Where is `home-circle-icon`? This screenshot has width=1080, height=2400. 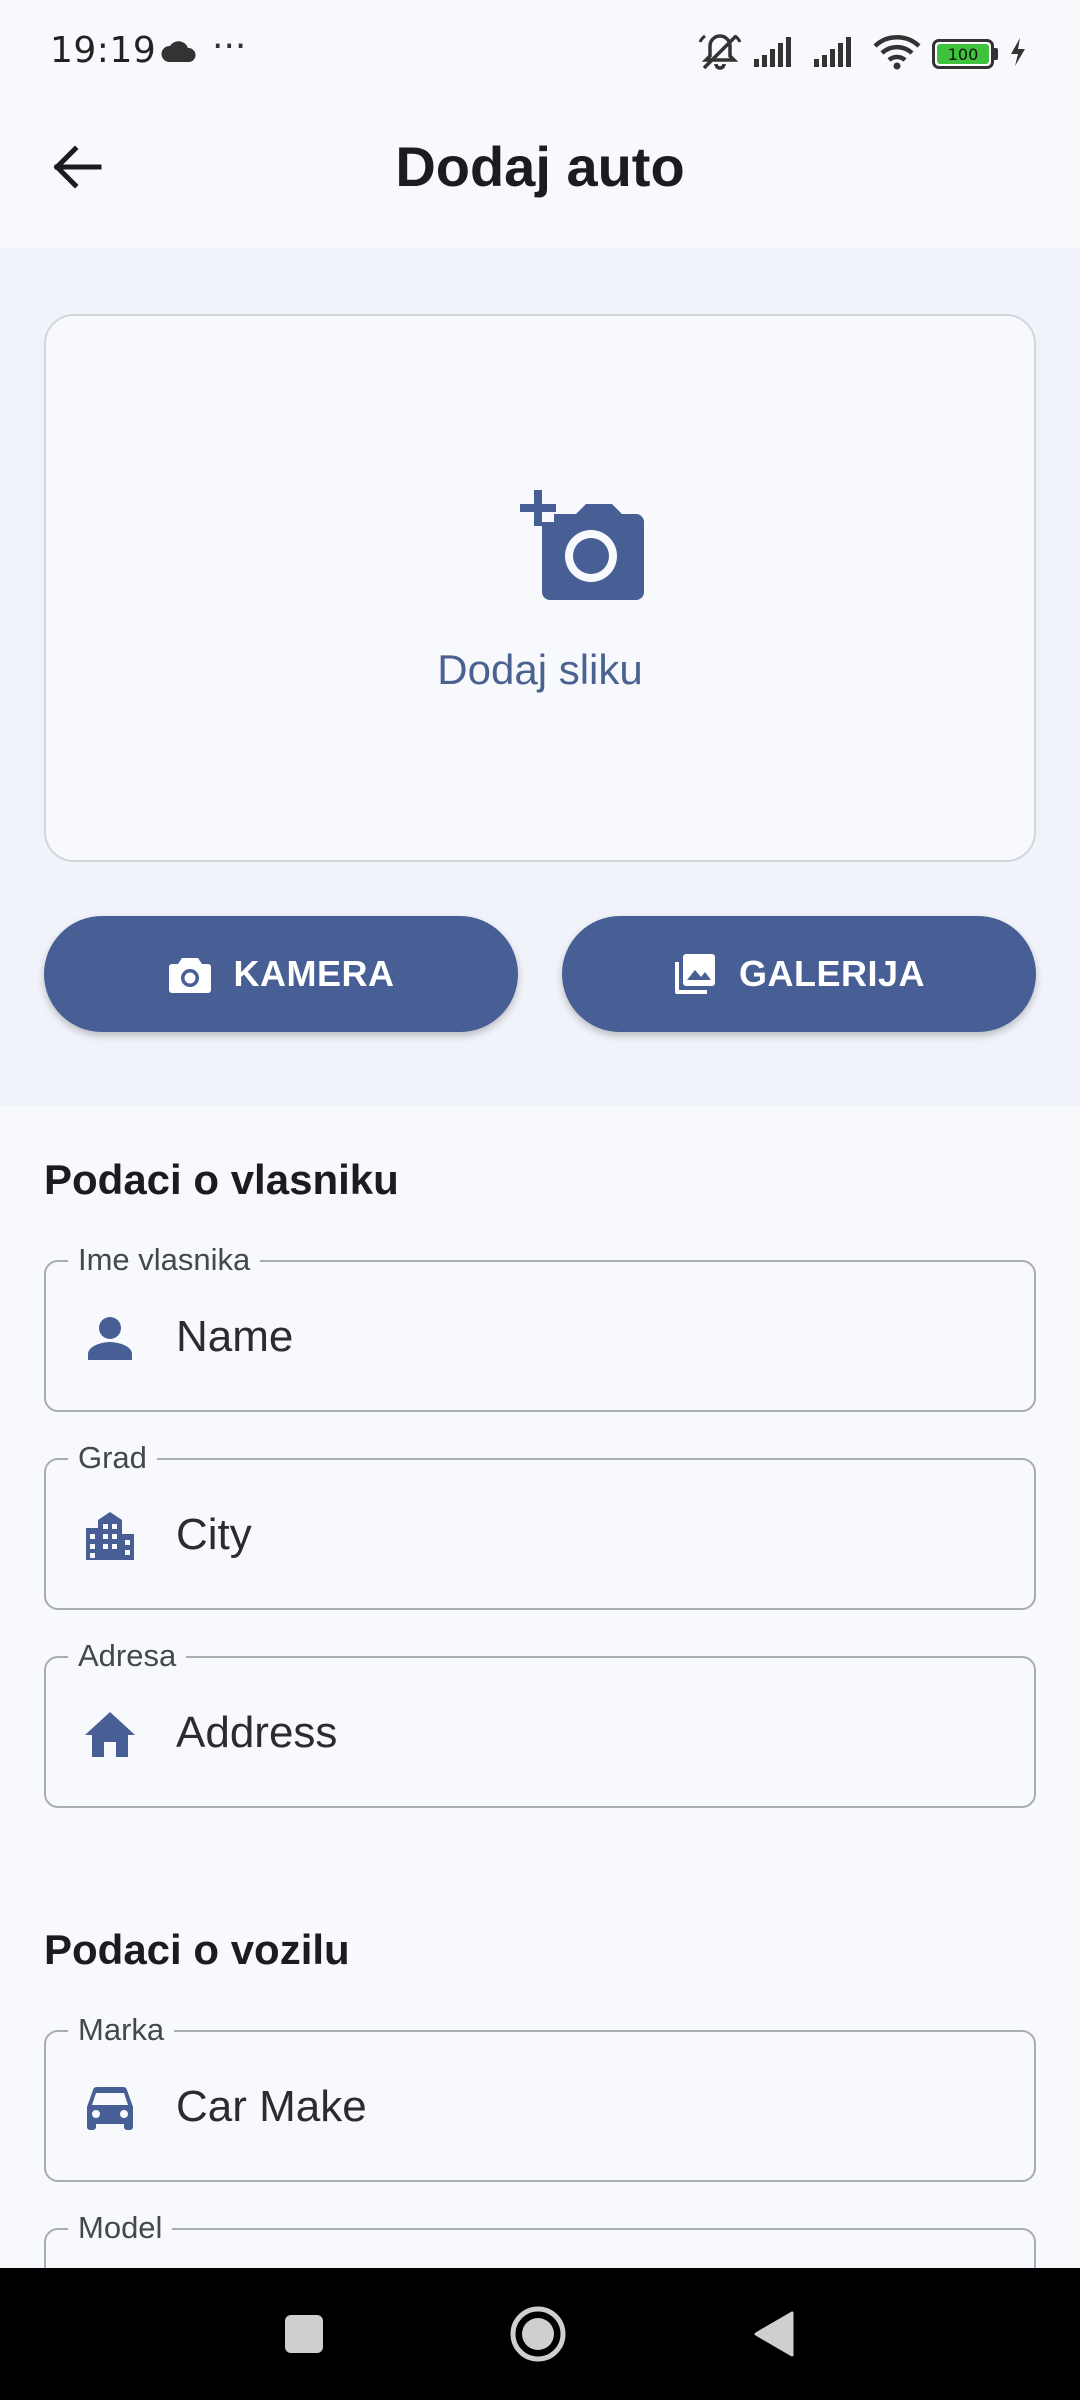
home-circle-icon is located at coordinates (538, 2334).